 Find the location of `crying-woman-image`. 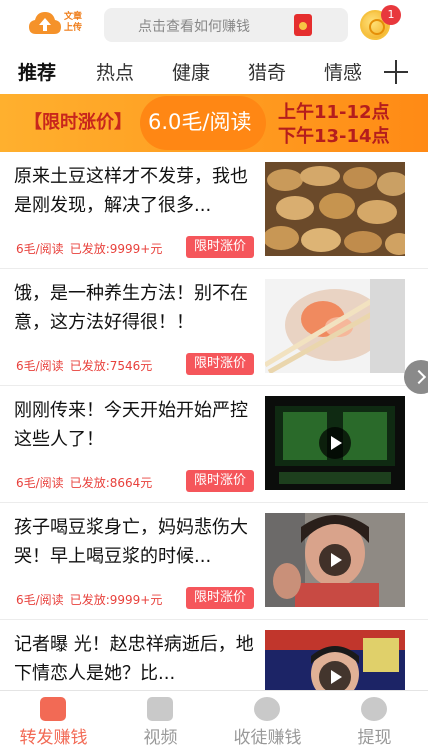

crying-woman-image is located at coordinates (335, 560).